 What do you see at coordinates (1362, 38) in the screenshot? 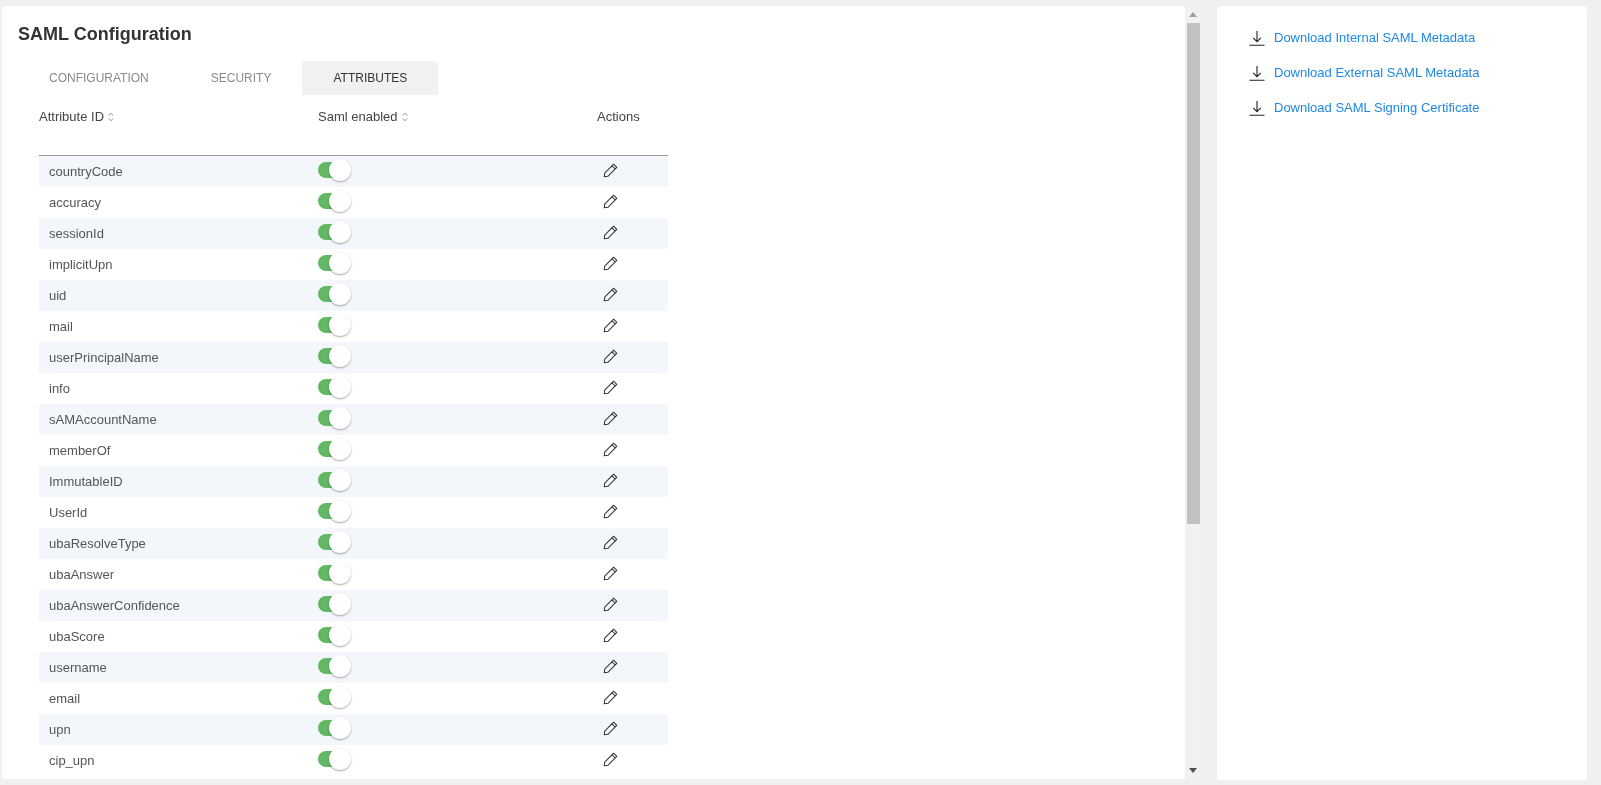
I see `download-link: Download Internal SAML Metadata` at bounding box center [1362, 38].